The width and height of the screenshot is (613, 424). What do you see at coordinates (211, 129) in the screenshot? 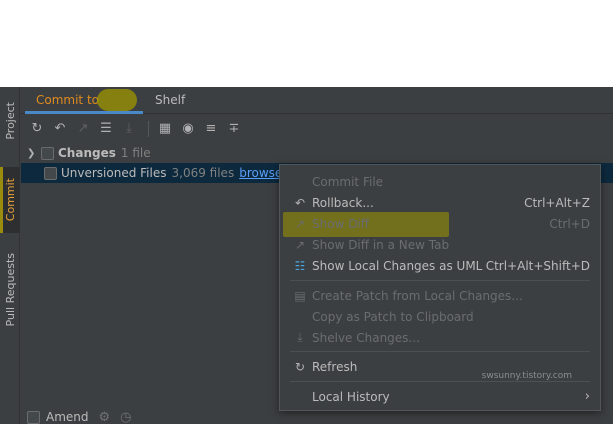
I see `expand-all-icon: ≡` at bounding box center [211, 129].